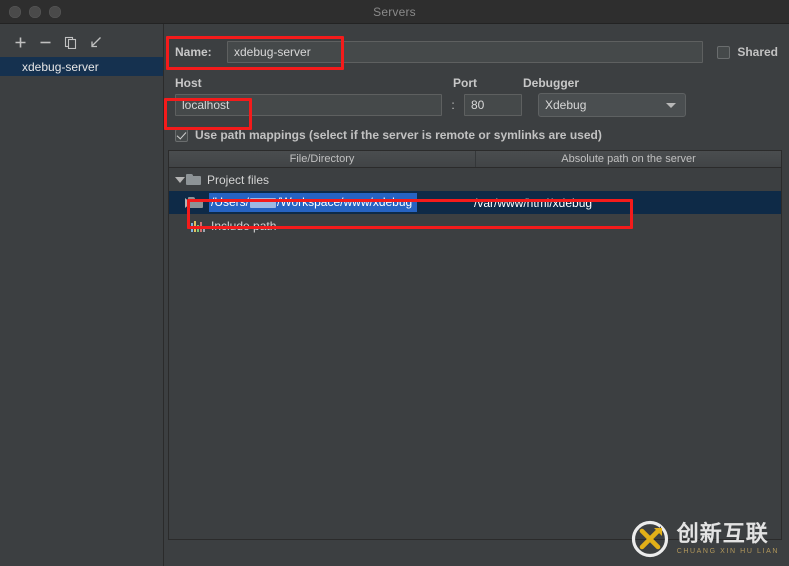  Describe the element at coordinates (188, 82) in the screenshot. I see `host-label: Host` at that location.